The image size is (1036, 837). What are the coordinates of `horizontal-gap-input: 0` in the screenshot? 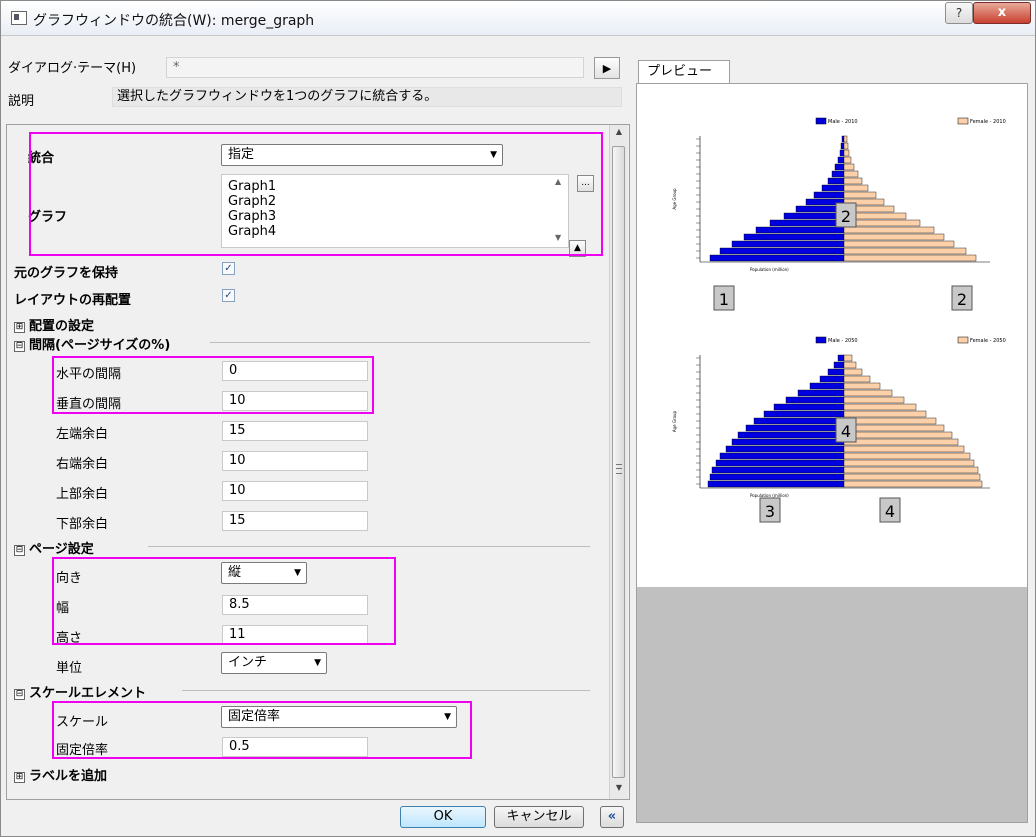 It's located at (295, 371).